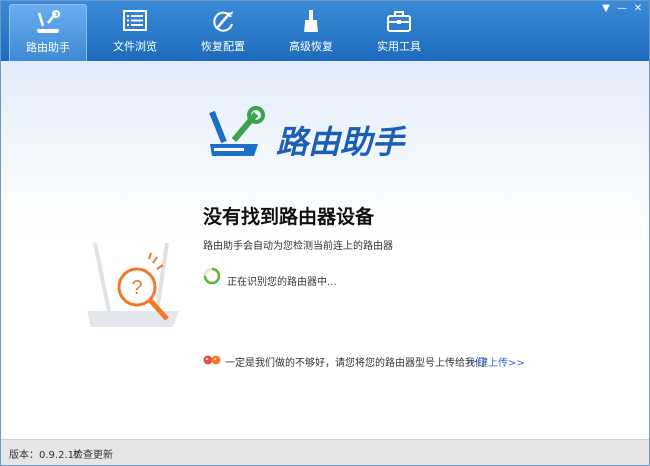 Image resolution: width=650 pixels, height=466 pixels. What do you see at coordinates (496, 361) in the screenshot?
I see `upload-link: 一键上传>>` at bounding box center [496, 361].